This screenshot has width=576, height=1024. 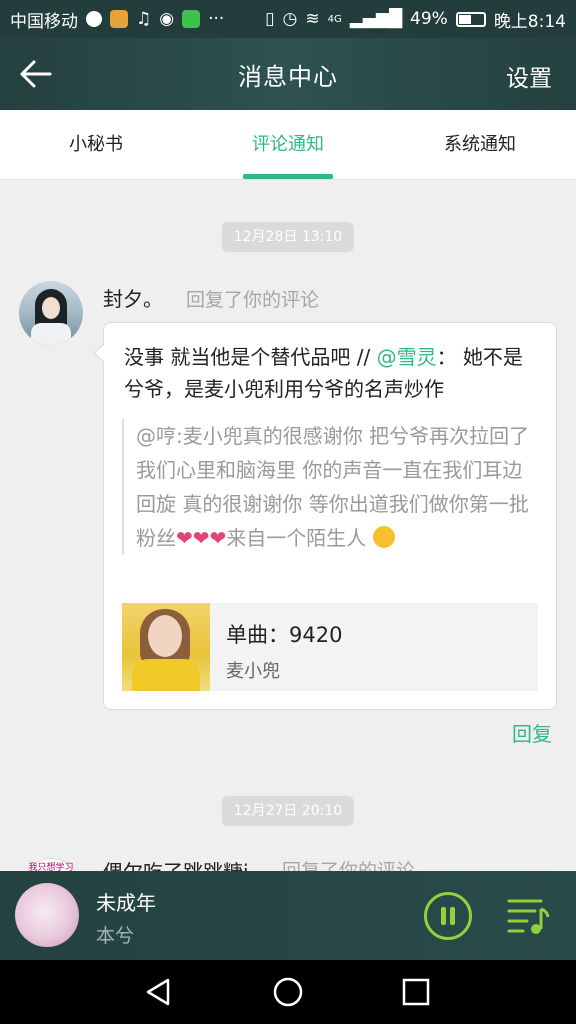 What do you see at coordinates (529, 21) in the screenshot?
I see `clock-time: 晚上8:14` at bounding box center [529, 21].